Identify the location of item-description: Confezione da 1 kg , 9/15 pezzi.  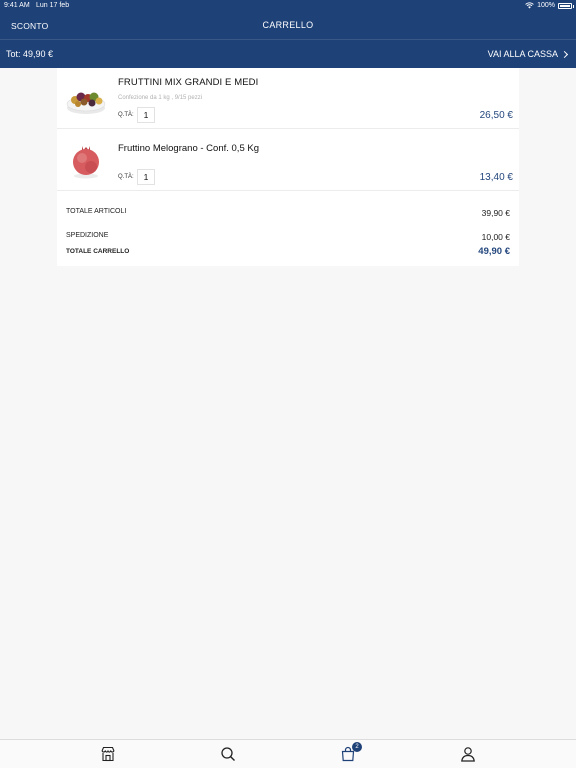
(160, 98).